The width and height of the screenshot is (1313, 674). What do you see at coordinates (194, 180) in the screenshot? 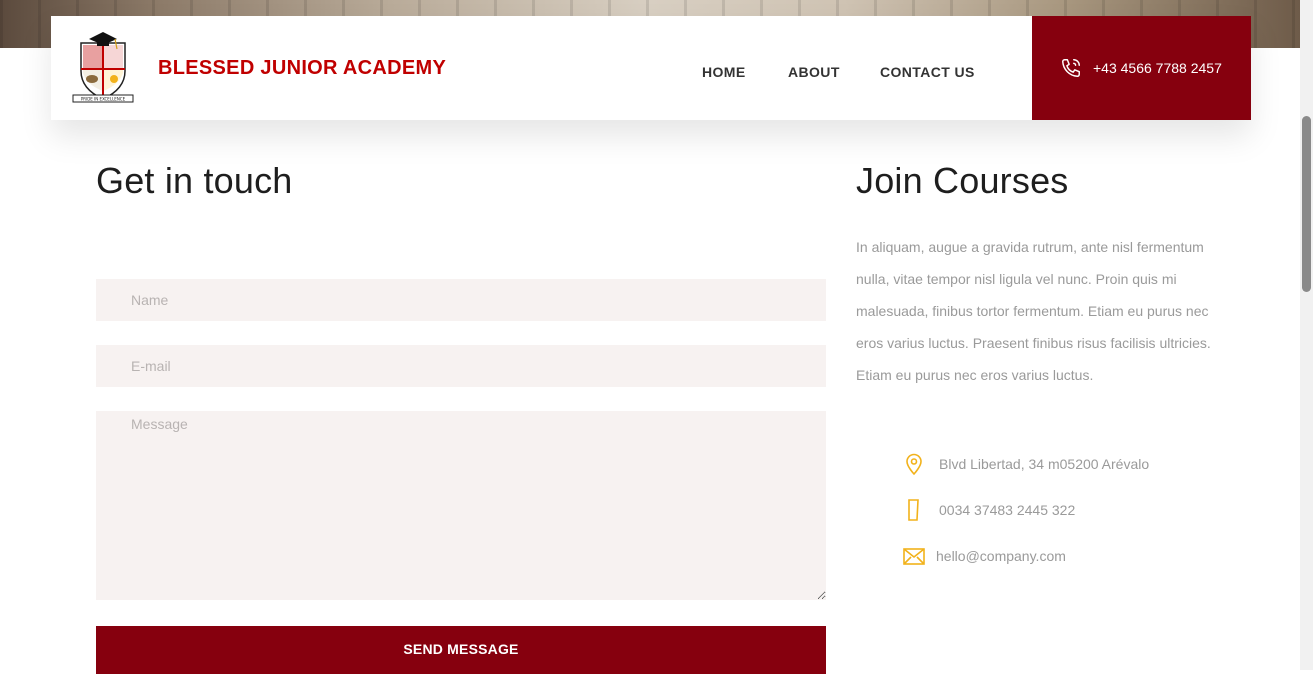
I see `get-in-touch-heading: Get in touch` at bounding box center [194, 180].